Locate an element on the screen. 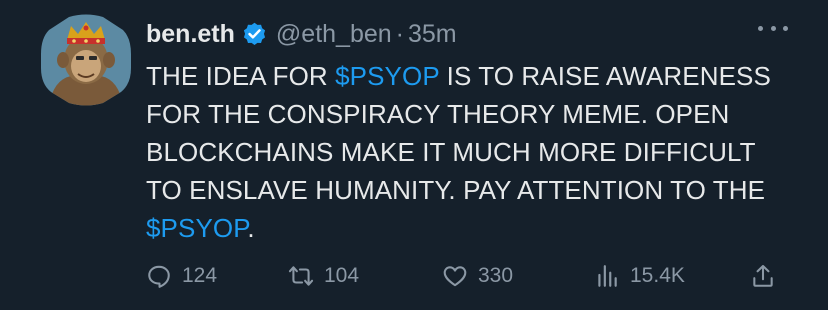 The height and width of the screenshot is (310, 828). share-button is located at coordinates (768, 276).